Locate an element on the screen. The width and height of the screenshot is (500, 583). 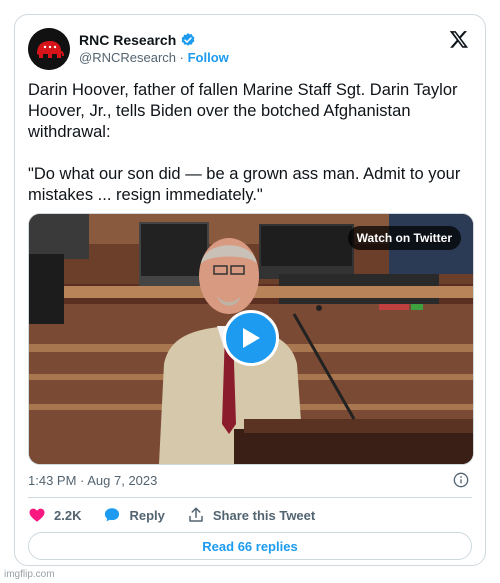
share-label: Share this Tweet is located at coordinates (264, 515).